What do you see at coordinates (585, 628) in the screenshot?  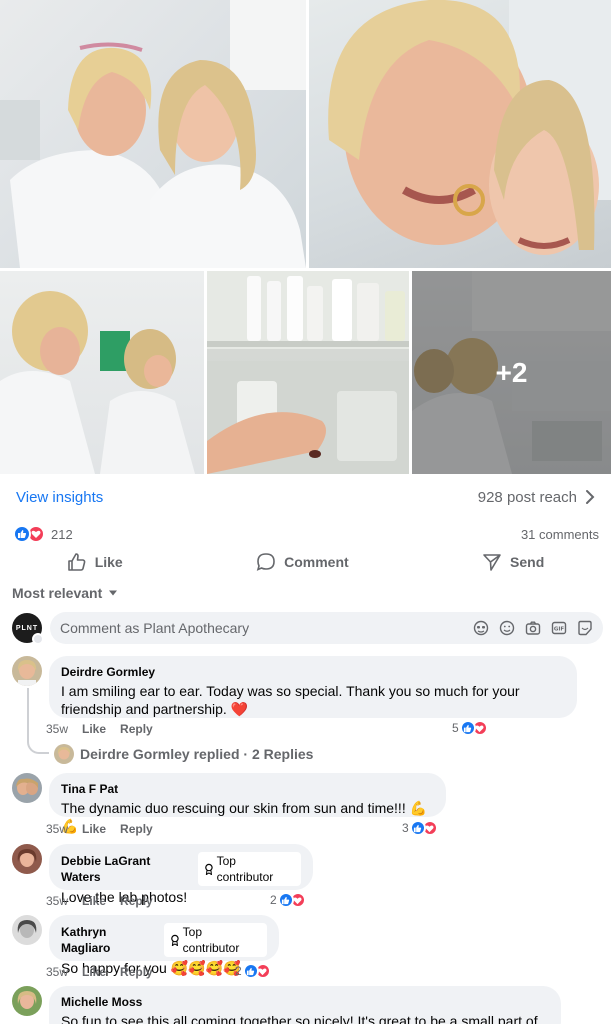 I see `sticker-icon` at bounding box center [585, 628].